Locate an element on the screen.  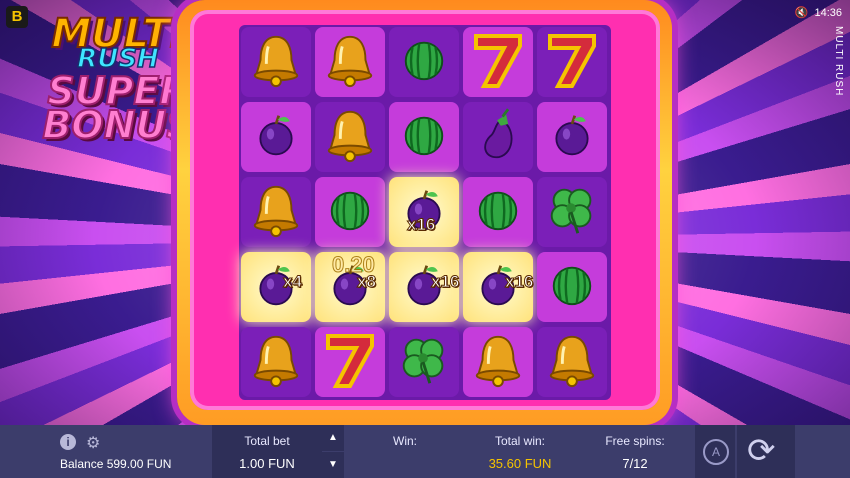
free-spins-value: 7/12 is located at coordinates (635, 463).